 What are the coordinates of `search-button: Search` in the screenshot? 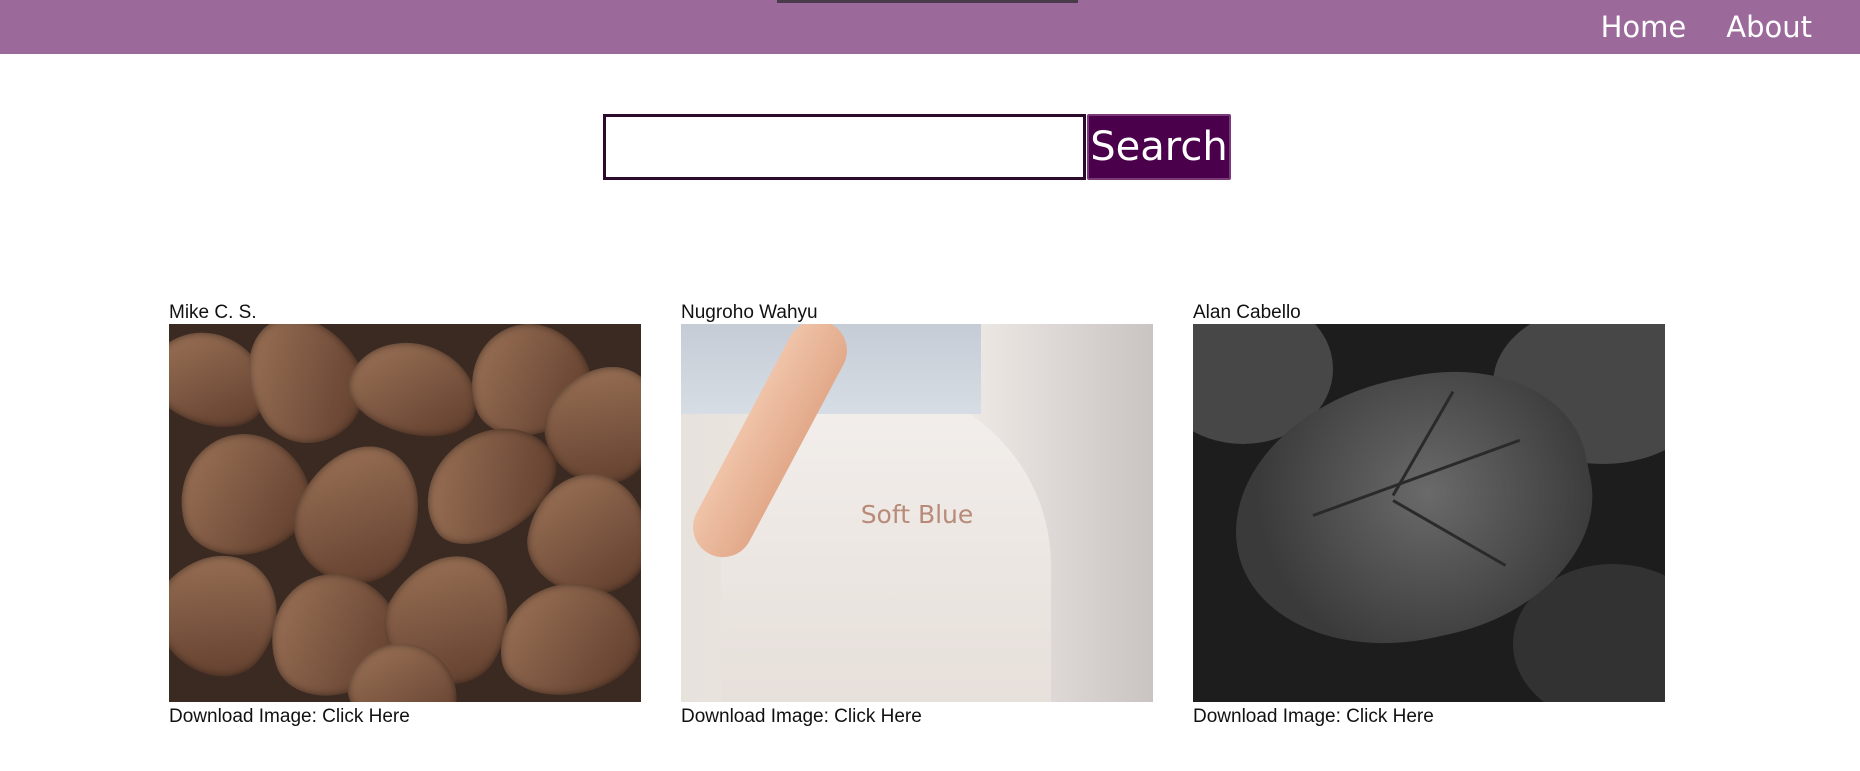 It's located at (1159, 147).